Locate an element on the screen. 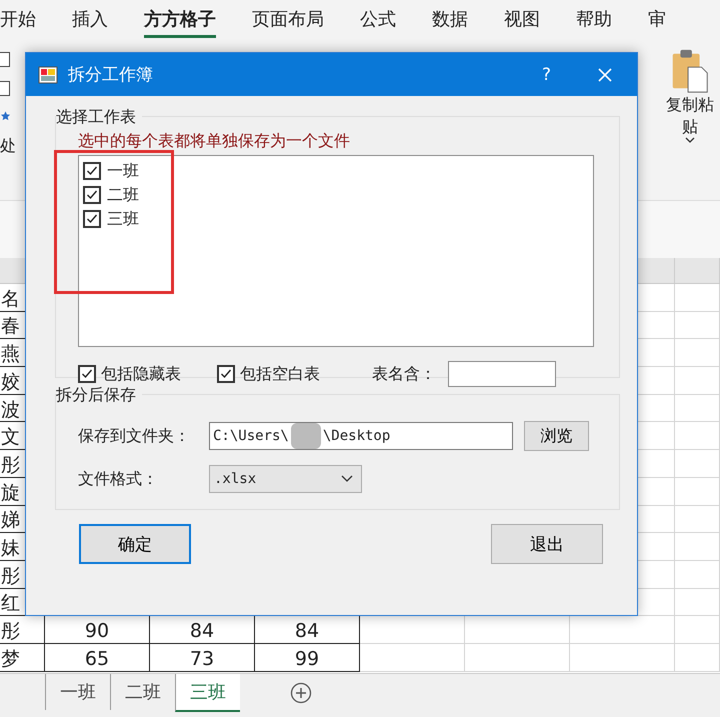  sheet-tab: 一班 is located at coordinates (77, 692).